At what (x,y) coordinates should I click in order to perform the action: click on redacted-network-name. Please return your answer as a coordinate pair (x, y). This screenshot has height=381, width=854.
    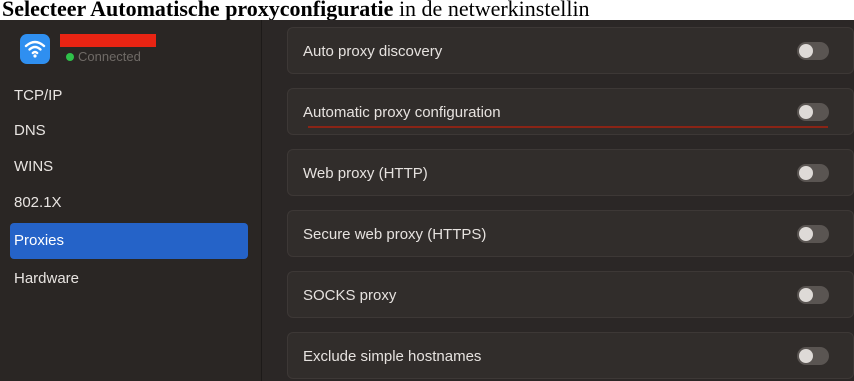
    Looking at the image, I should click on (108, 40).